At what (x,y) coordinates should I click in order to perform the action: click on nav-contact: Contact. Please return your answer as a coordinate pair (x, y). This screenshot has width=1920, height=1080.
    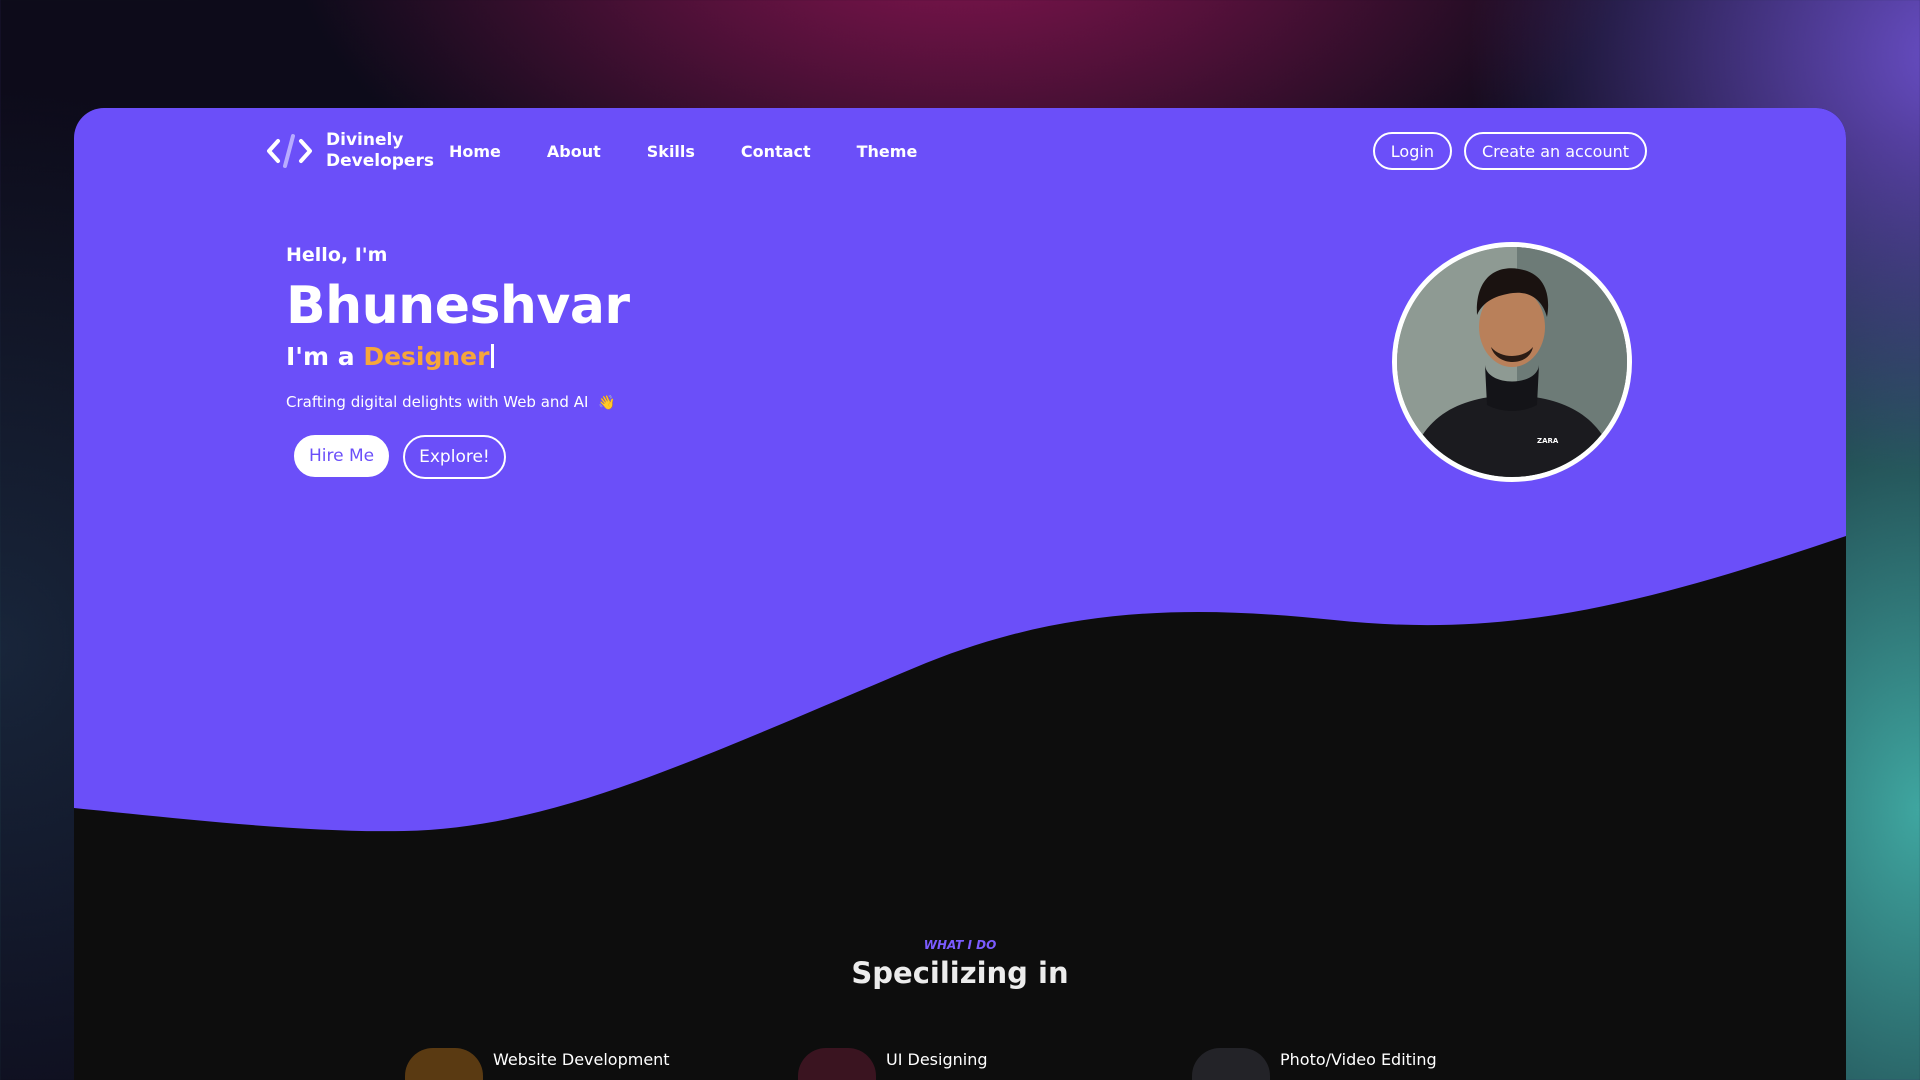
    Looking at the image, I should click on (776, 151).